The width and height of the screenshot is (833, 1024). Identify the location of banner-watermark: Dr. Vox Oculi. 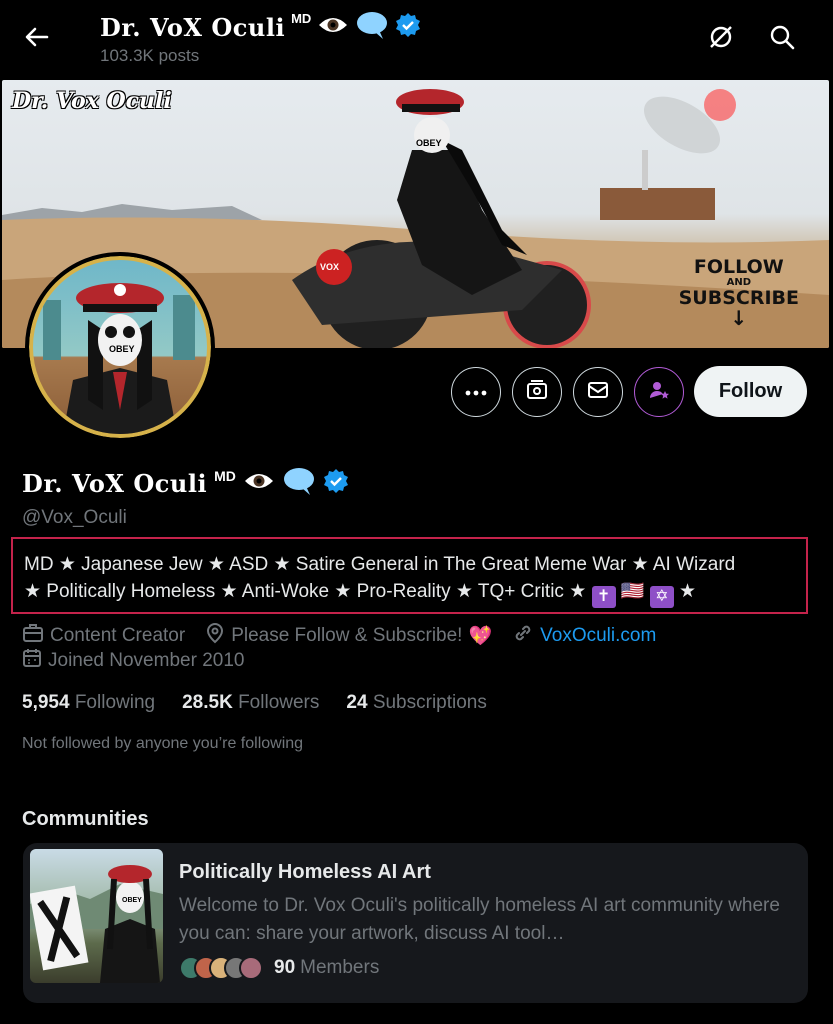
(92, 101).